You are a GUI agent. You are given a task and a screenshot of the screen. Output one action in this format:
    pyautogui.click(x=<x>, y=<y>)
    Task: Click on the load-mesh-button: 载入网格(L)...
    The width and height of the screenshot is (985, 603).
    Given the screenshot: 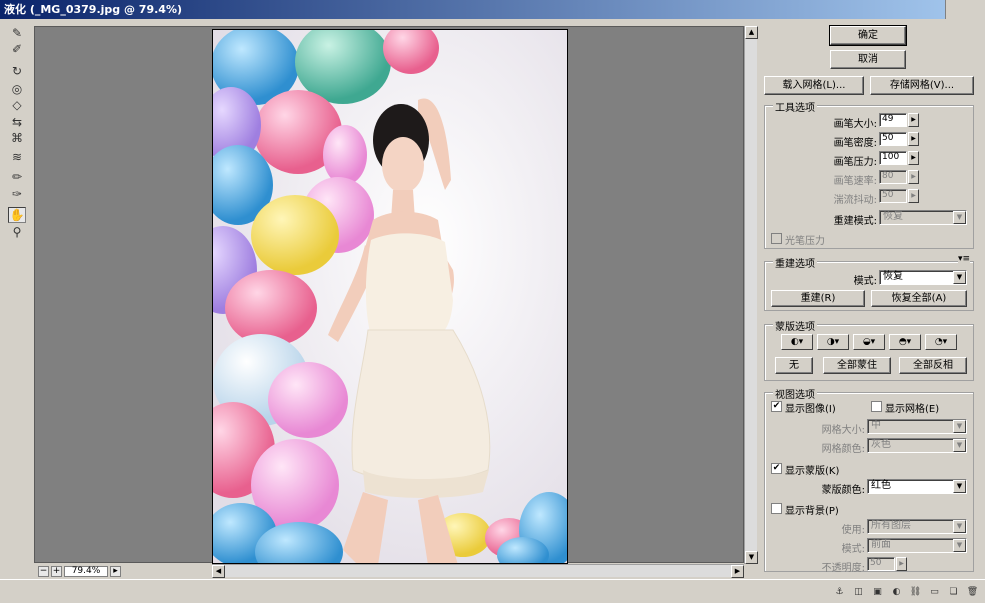 What is the action you would take?
    pyautogui.click(x=814, y=85)
    